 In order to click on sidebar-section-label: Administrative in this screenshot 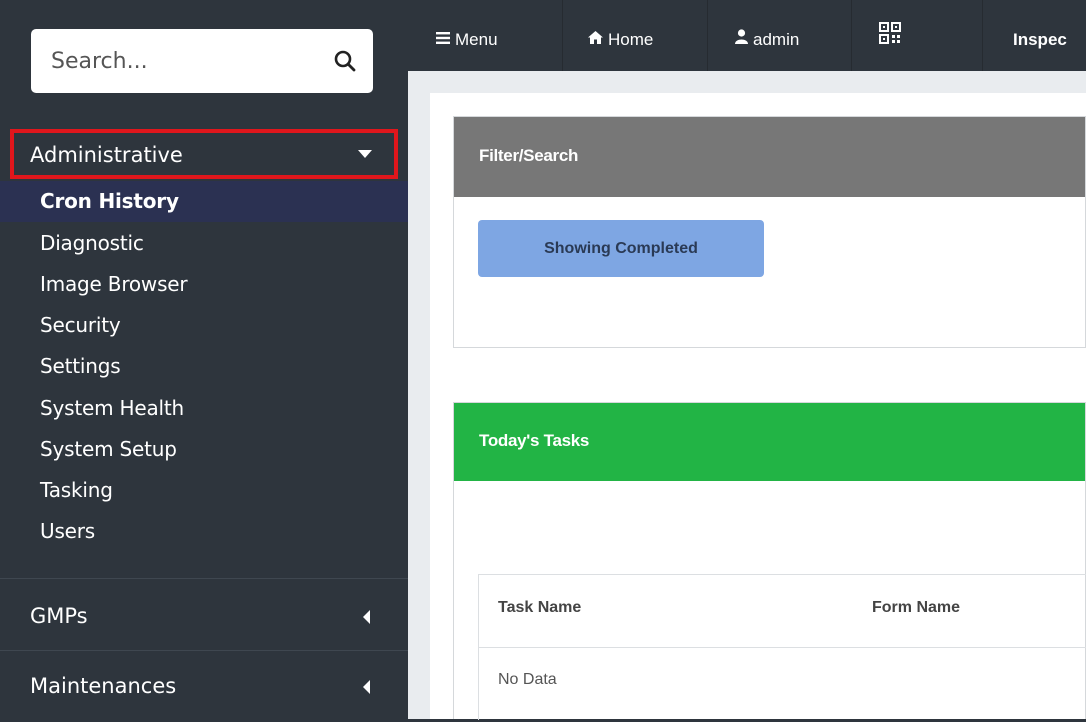, I will do `click(106, 155)`.